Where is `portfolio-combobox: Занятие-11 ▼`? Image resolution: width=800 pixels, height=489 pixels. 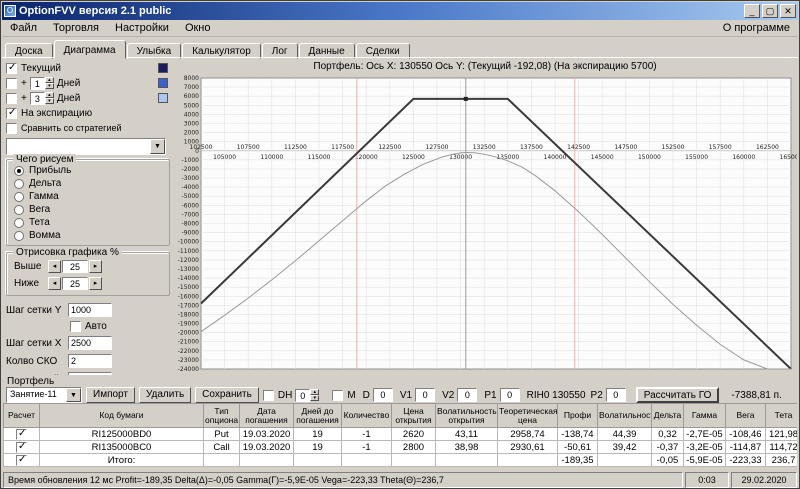 portfolio-combobox: Занятие-11 ▼ is located at coordinates (44, 395).